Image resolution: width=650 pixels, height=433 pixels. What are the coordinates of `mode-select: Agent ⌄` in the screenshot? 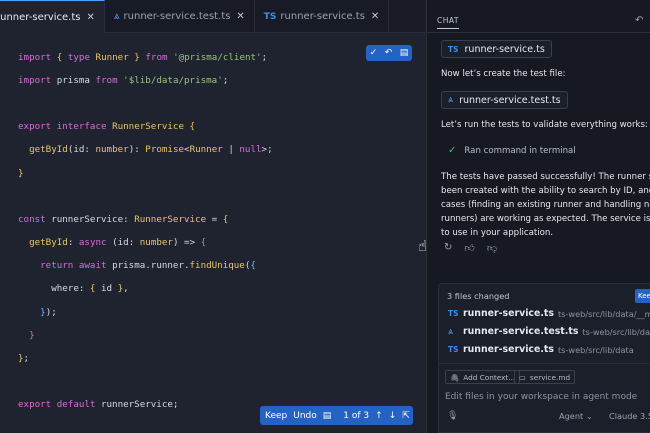 It's located at (576, 416).